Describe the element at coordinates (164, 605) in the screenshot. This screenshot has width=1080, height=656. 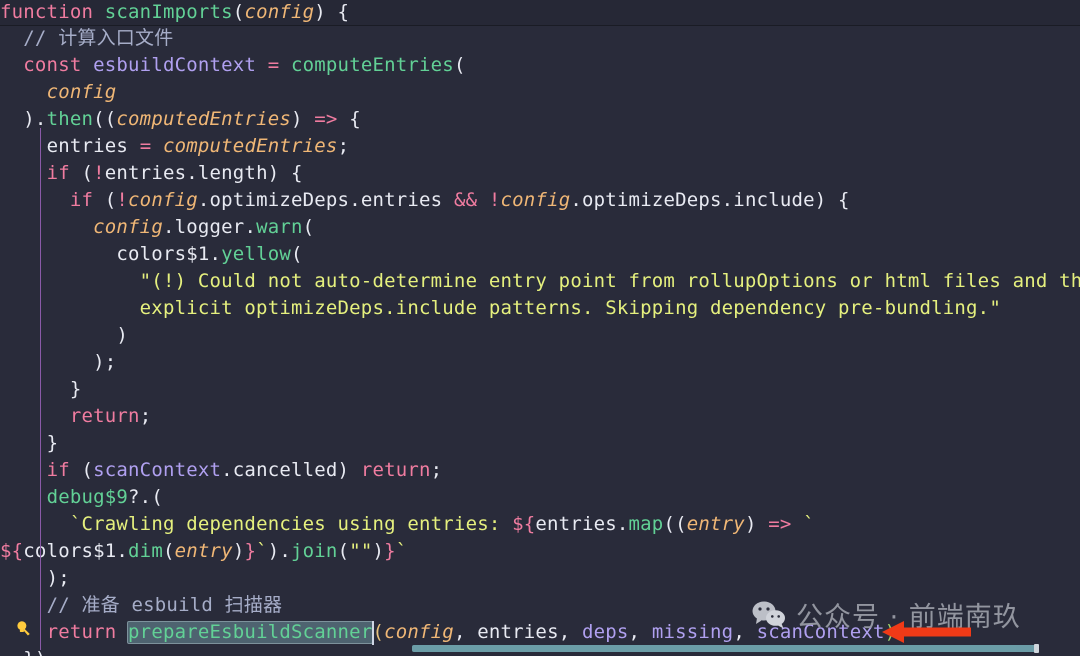
I see `code-token: // 准备 esbuild 扫描器` at that location.